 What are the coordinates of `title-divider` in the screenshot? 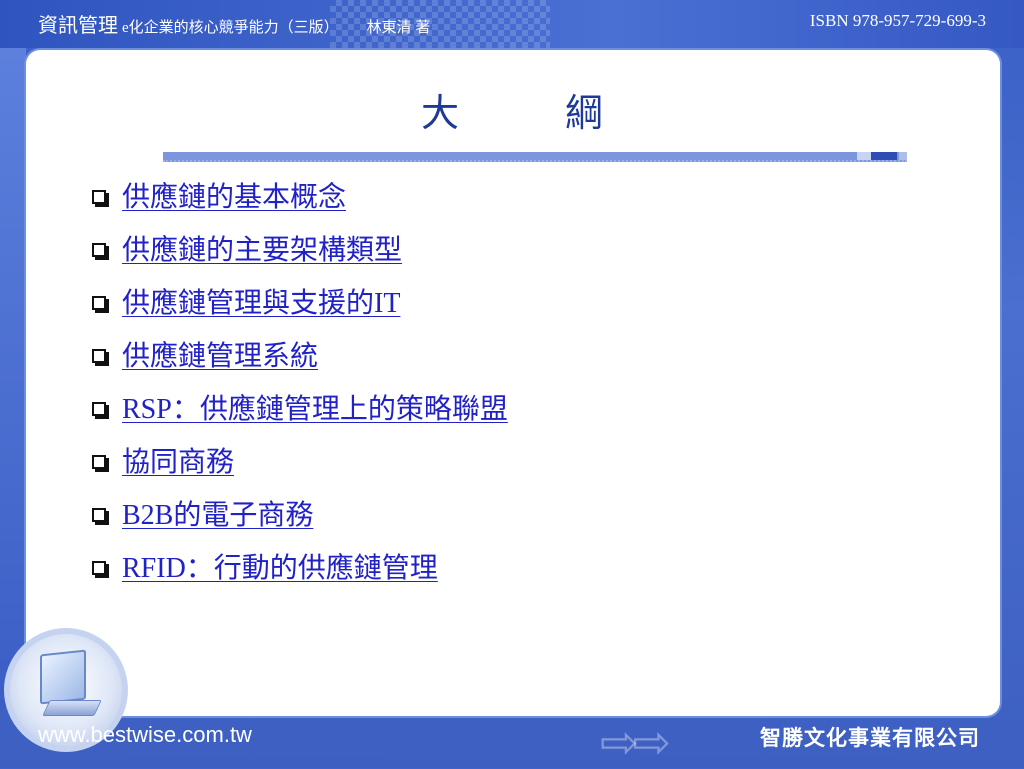 It's located at (535, 157).